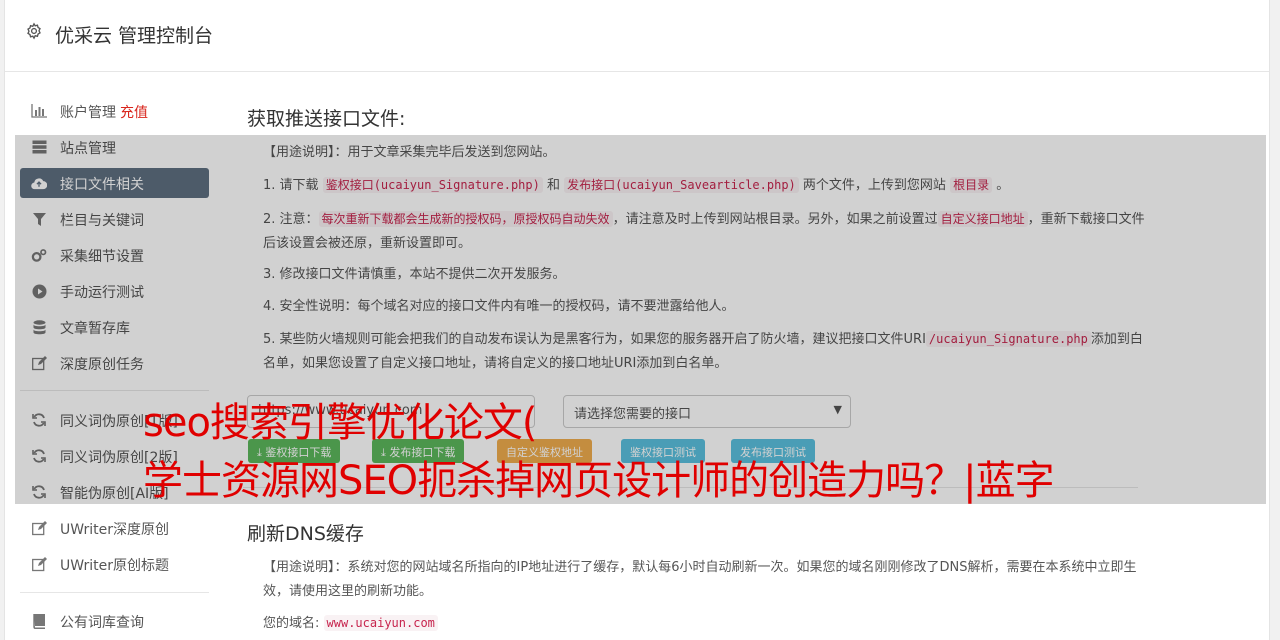 Image resolution: width=1280 pixels, height=640 pixels. What do you see at coordinates (637, 36) in the screenshot?
I see `top-bar: 优采云 管理控制台` at bounding box center [637, 36].